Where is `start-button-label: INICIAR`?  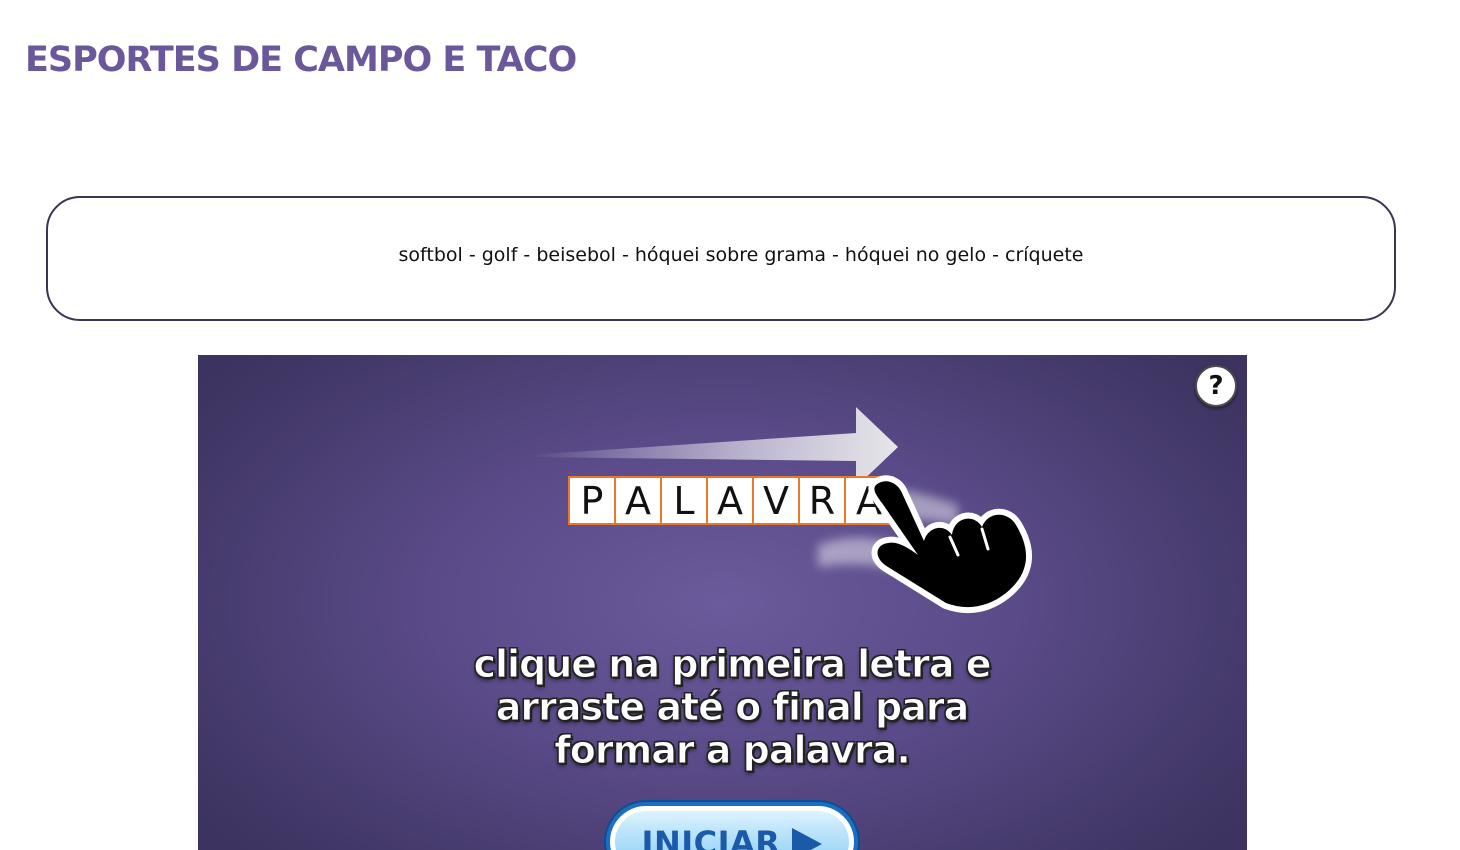 start-button-label: INICIAR is located at coordinates (711, 837).